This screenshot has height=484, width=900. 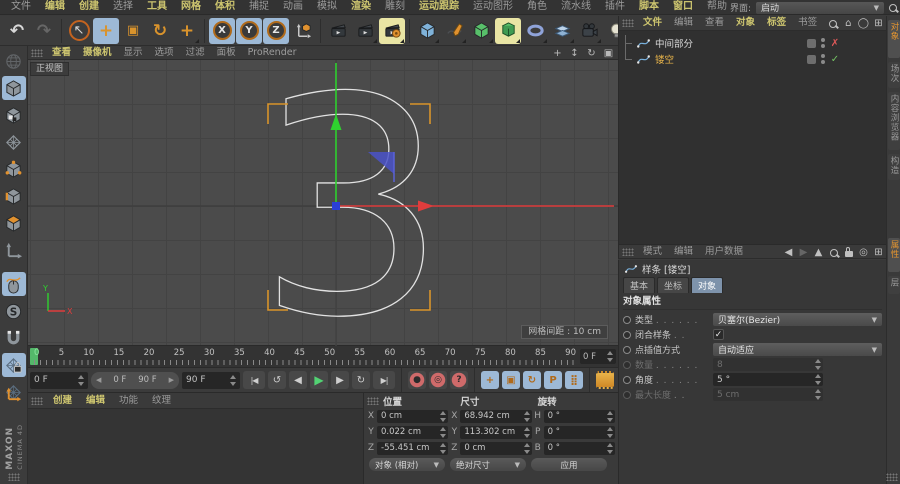 What do you see at coordinates (553, 380) in the screenshot?
I see `key-parameter-icon: P` at bounding box center [553, 380].